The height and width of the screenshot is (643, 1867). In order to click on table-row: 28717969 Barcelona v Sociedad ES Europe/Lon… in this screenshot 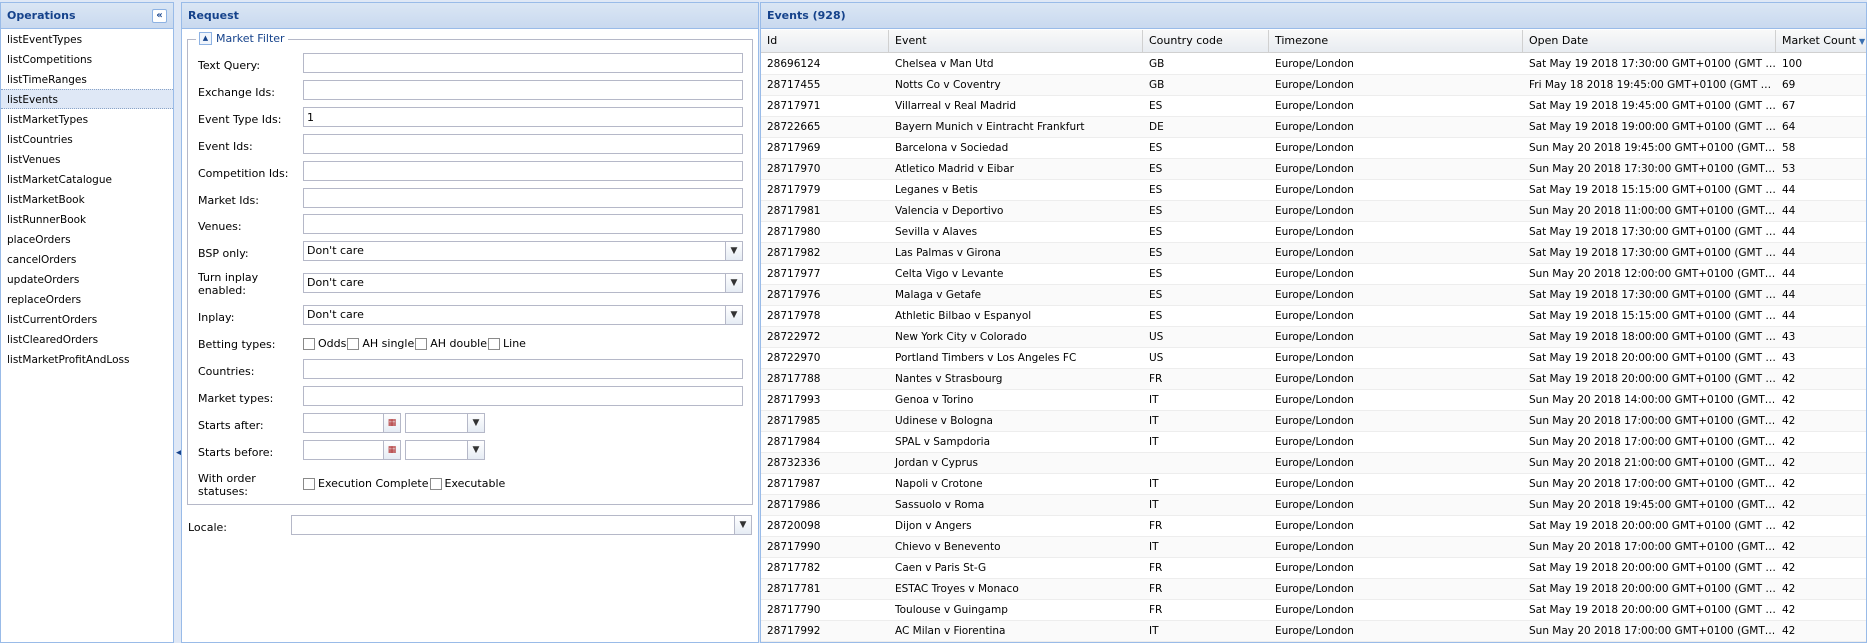, I will do `click(1313, 148)`.